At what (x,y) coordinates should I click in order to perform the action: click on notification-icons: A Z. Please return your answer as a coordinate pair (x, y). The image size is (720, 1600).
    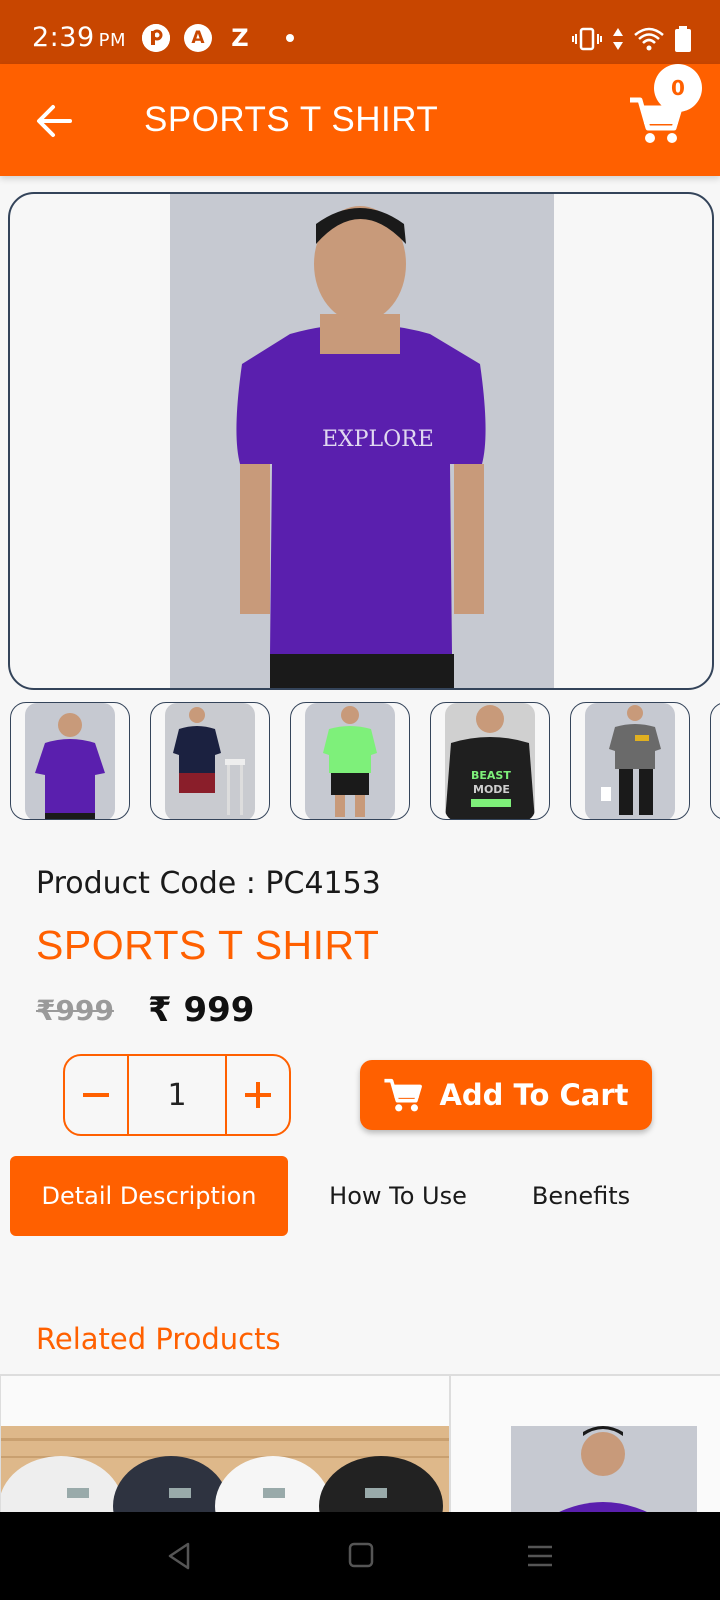
    Looking at the image, I should click on (218, 38).